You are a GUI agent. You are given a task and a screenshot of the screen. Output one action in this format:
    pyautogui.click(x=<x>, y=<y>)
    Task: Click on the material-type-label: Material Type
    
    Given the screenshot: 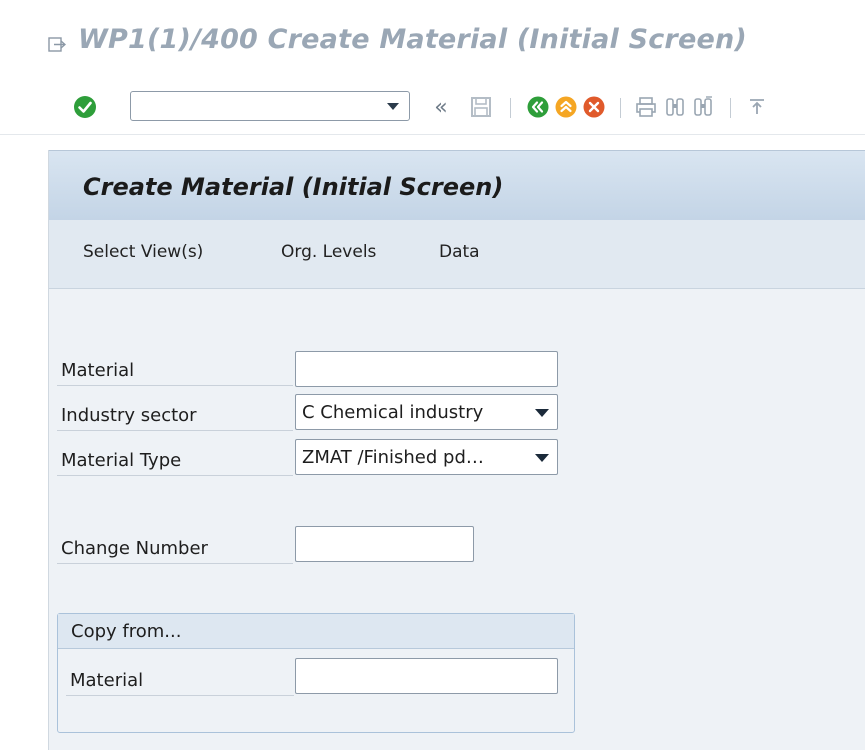 What is the action you would take?
    pyautogui.click(x=175, y=457)
    